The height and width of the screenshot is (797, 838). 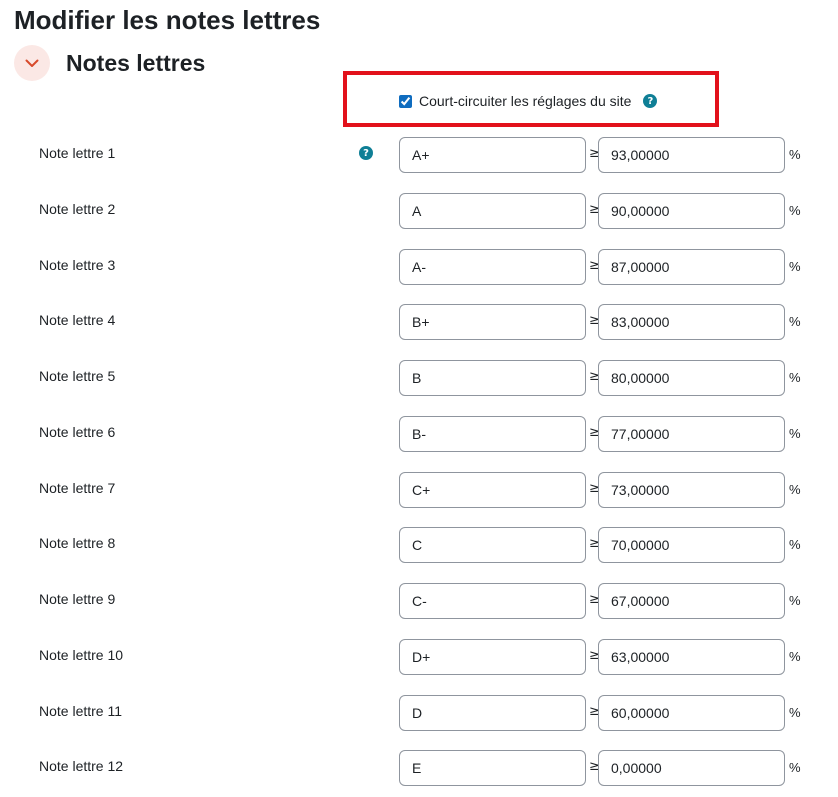 I want to click on page-title: Modifier les notes lettres, so click(x=167, y=20).